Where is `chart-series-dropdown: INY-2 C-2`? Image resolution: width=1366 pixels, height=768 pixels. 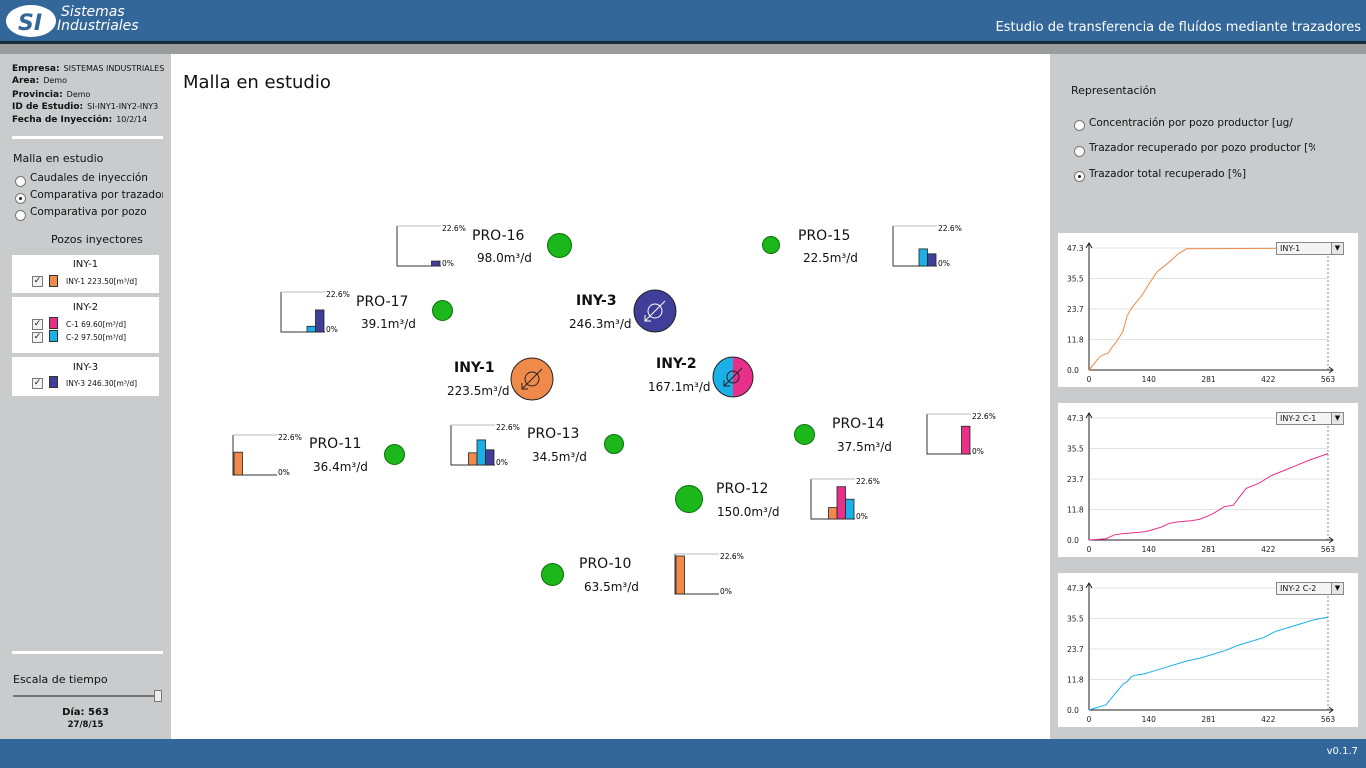 chart-series-dropdown: INY-2 C-2 is located at coordinates (1305, 588).